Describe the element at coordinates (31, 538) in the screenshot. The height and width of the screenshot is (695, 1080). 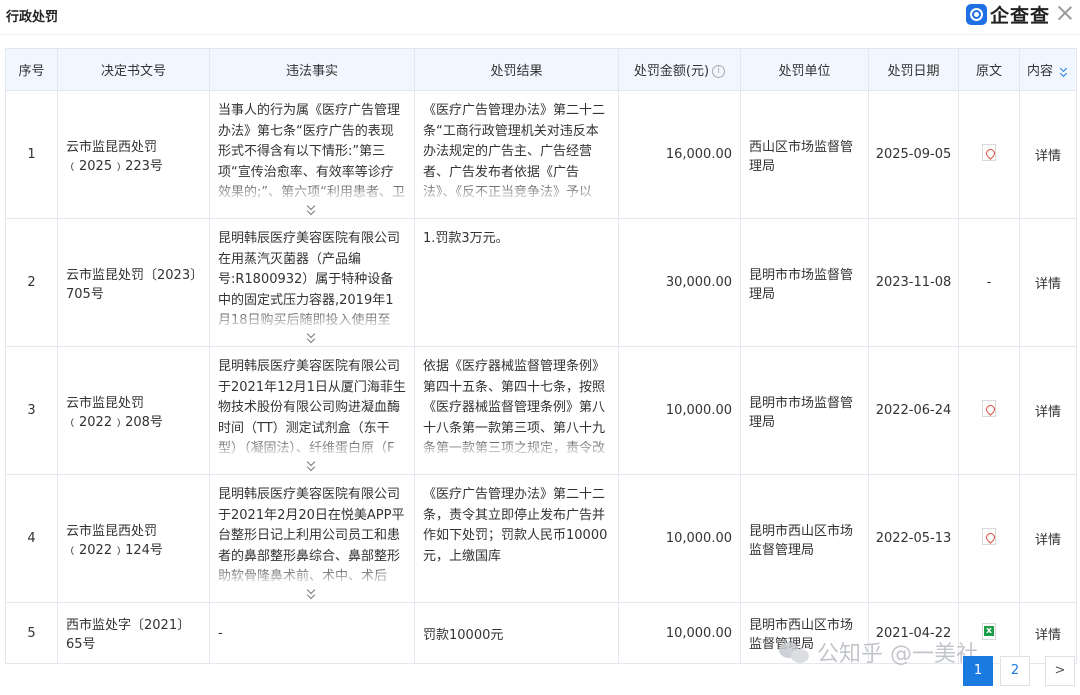
I see `row-index: 4` at that location.